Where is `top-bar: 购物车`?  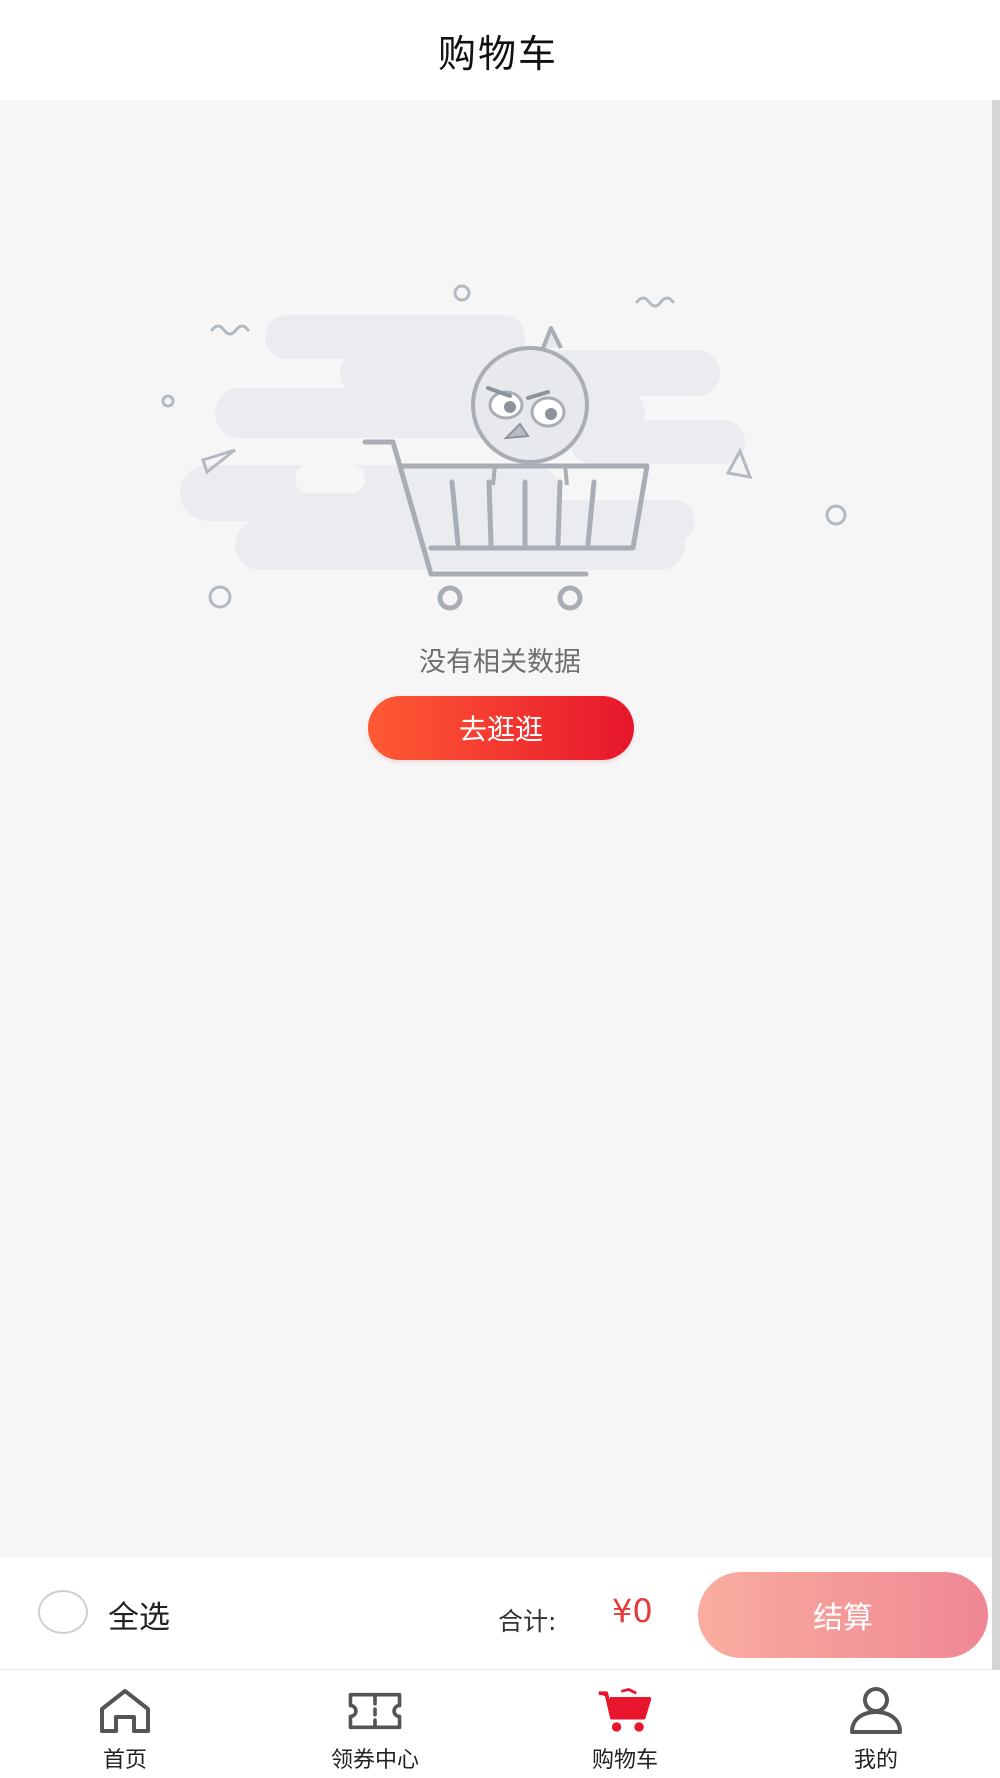
top-bar: 购物车 is located at coordinates (500, 50).